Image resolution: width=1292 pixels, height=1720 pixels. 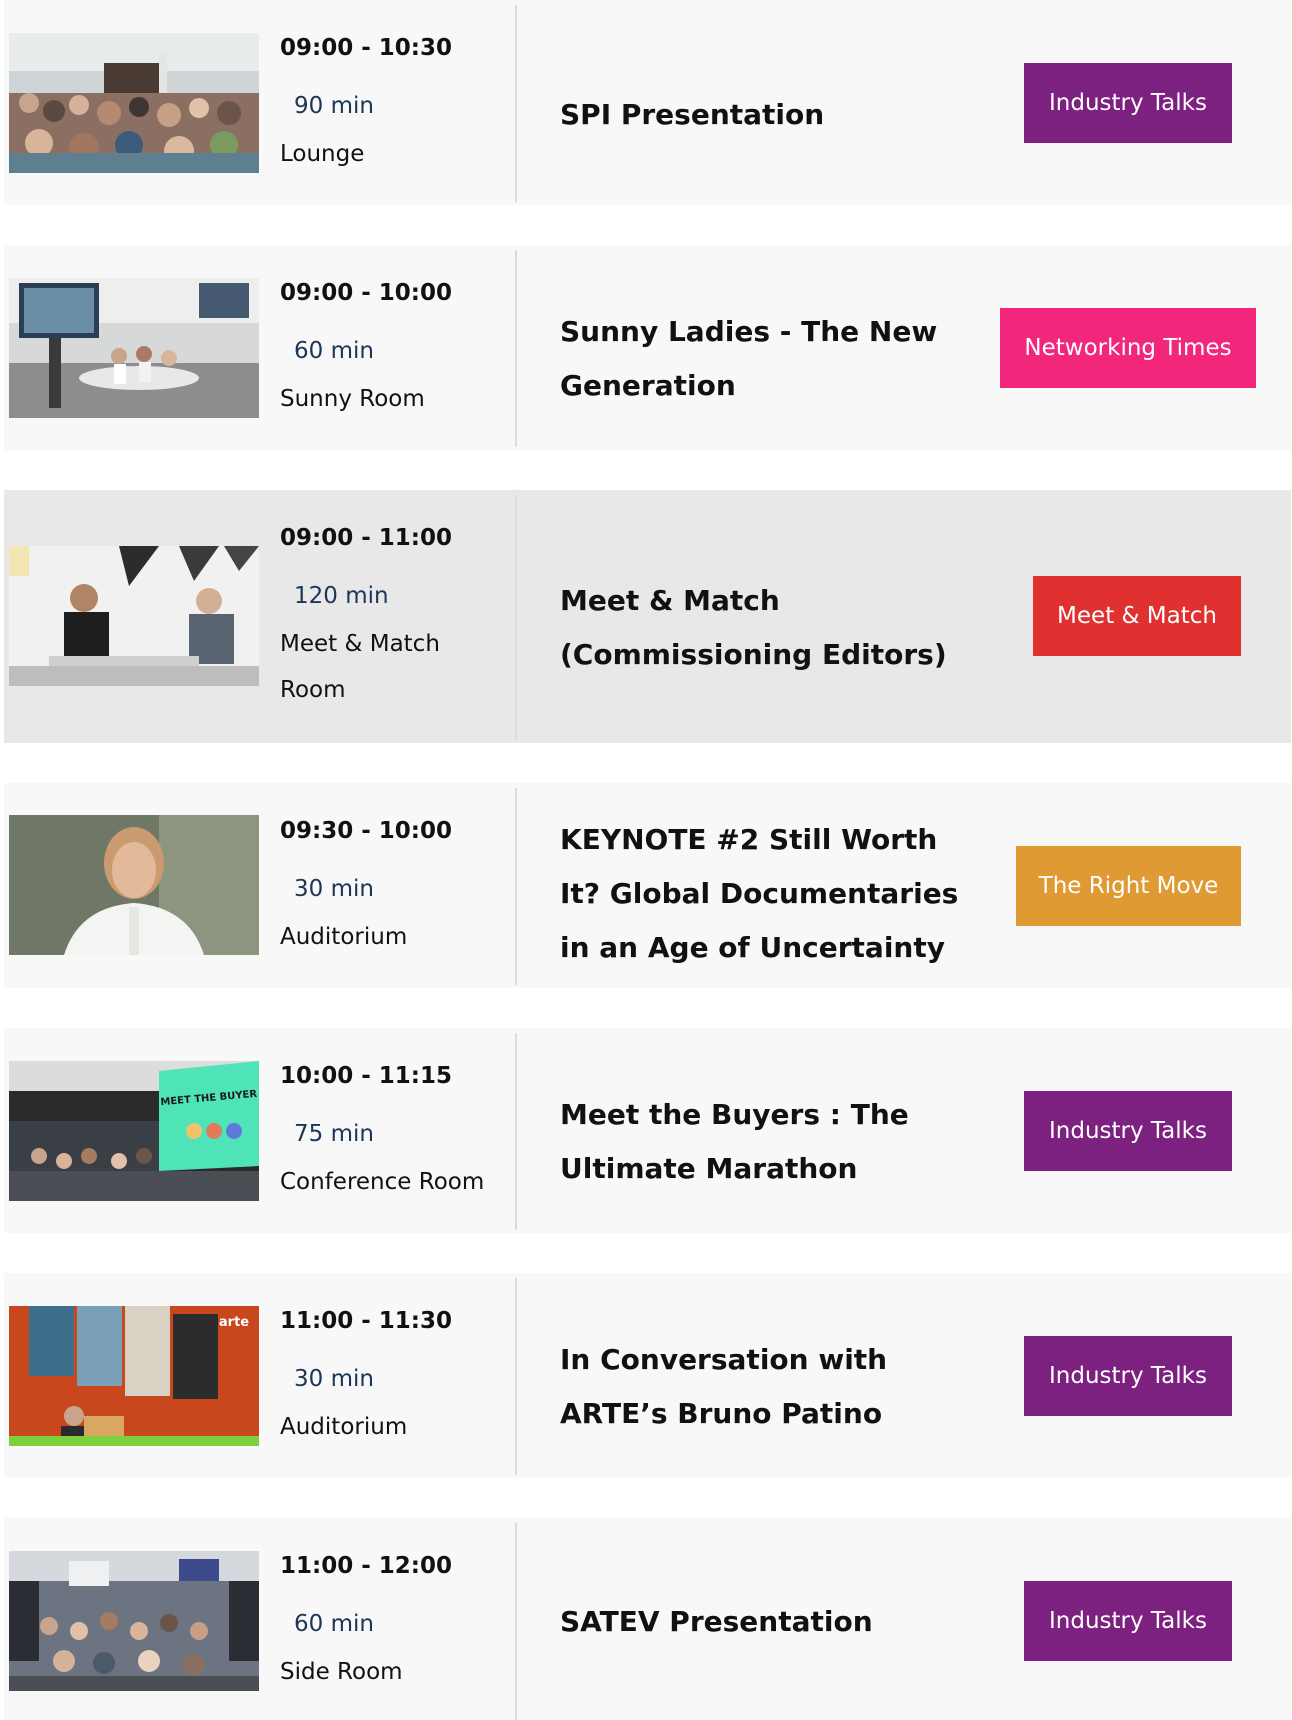 I want to click on session-room: Sunny Room, so click(x=352, y=399).